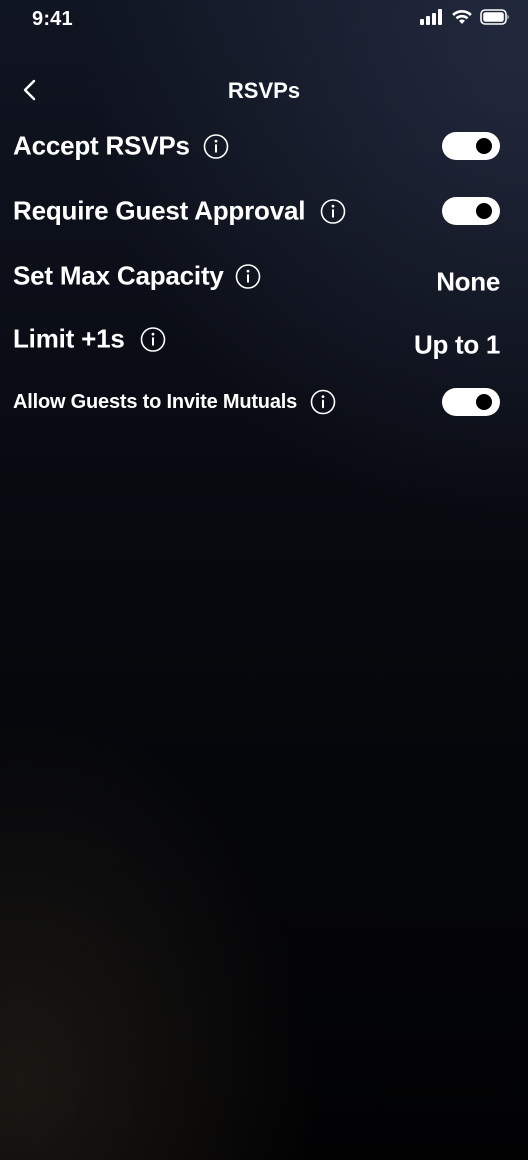  I want to click on setting-label-limit-plus-ones: Limit +1s, so click(69, 338).